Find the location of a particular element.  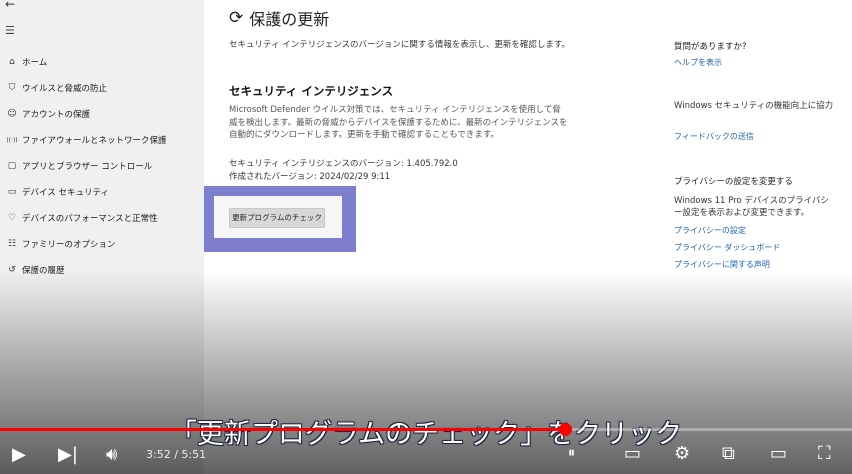

time-total: 5:51 is located at coordinates (194, 454).